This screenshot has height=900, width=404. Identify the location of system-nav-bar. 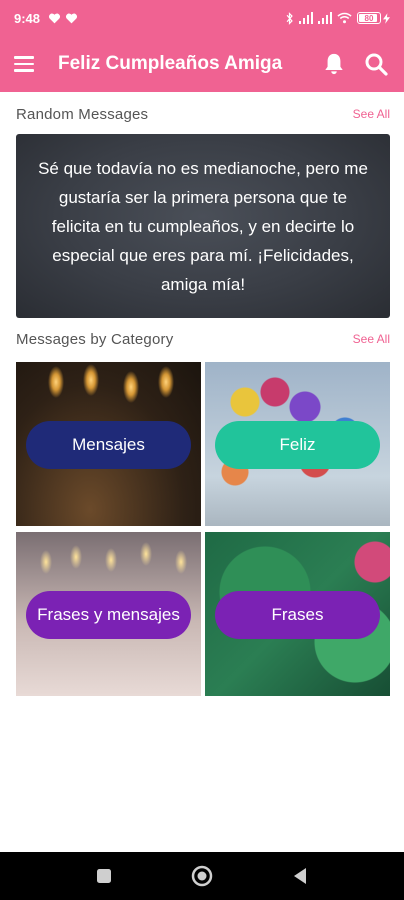
(202, 876).